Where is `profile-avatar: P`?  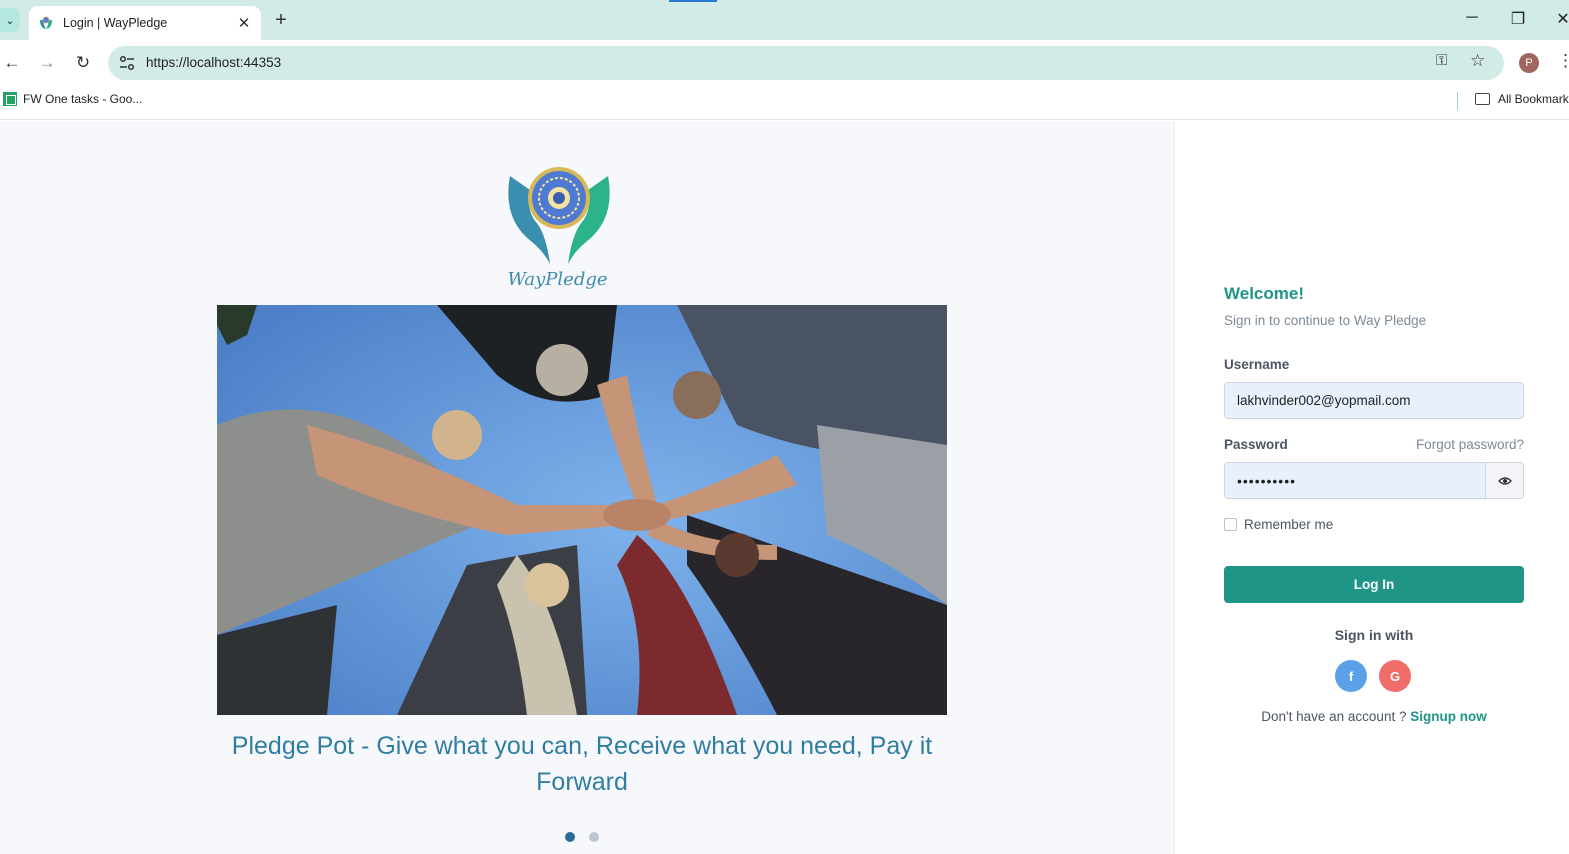 profile-avatar: P is located at coordinates (1529, 63).